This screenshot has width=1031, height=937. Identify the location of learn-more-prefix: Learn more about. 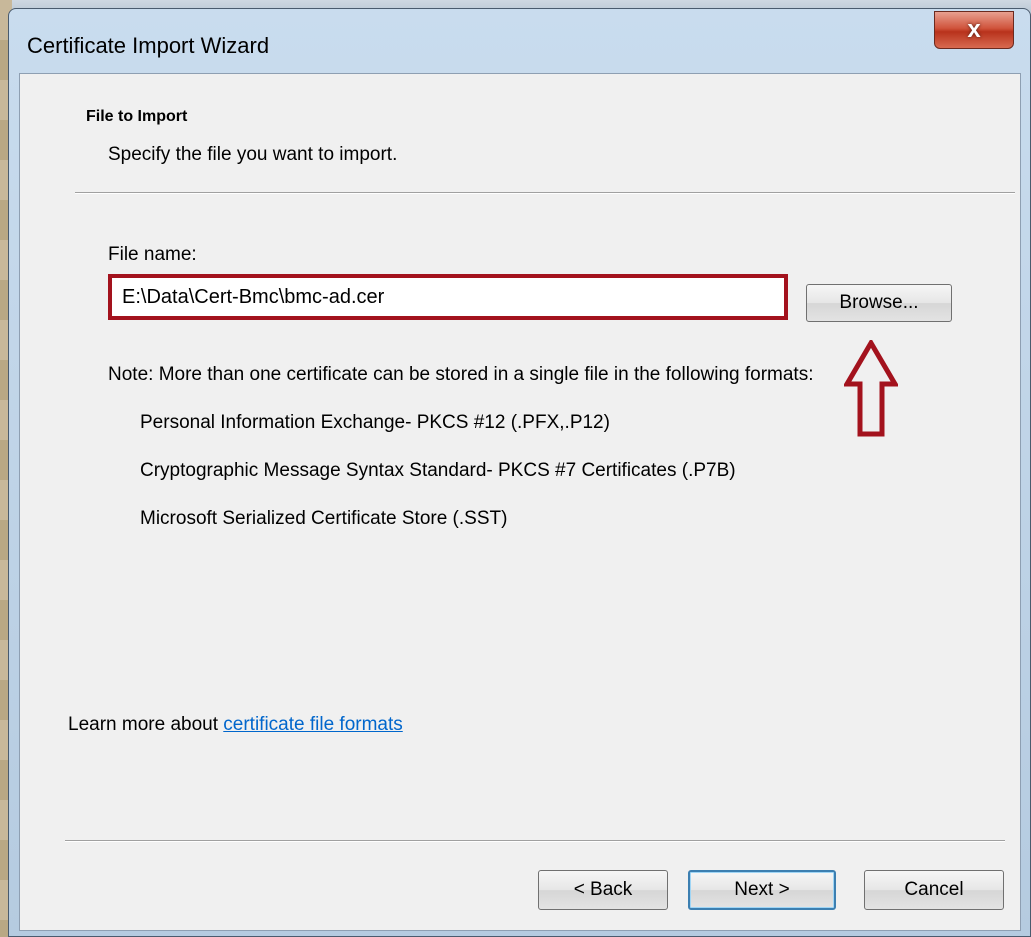
(146, 724).